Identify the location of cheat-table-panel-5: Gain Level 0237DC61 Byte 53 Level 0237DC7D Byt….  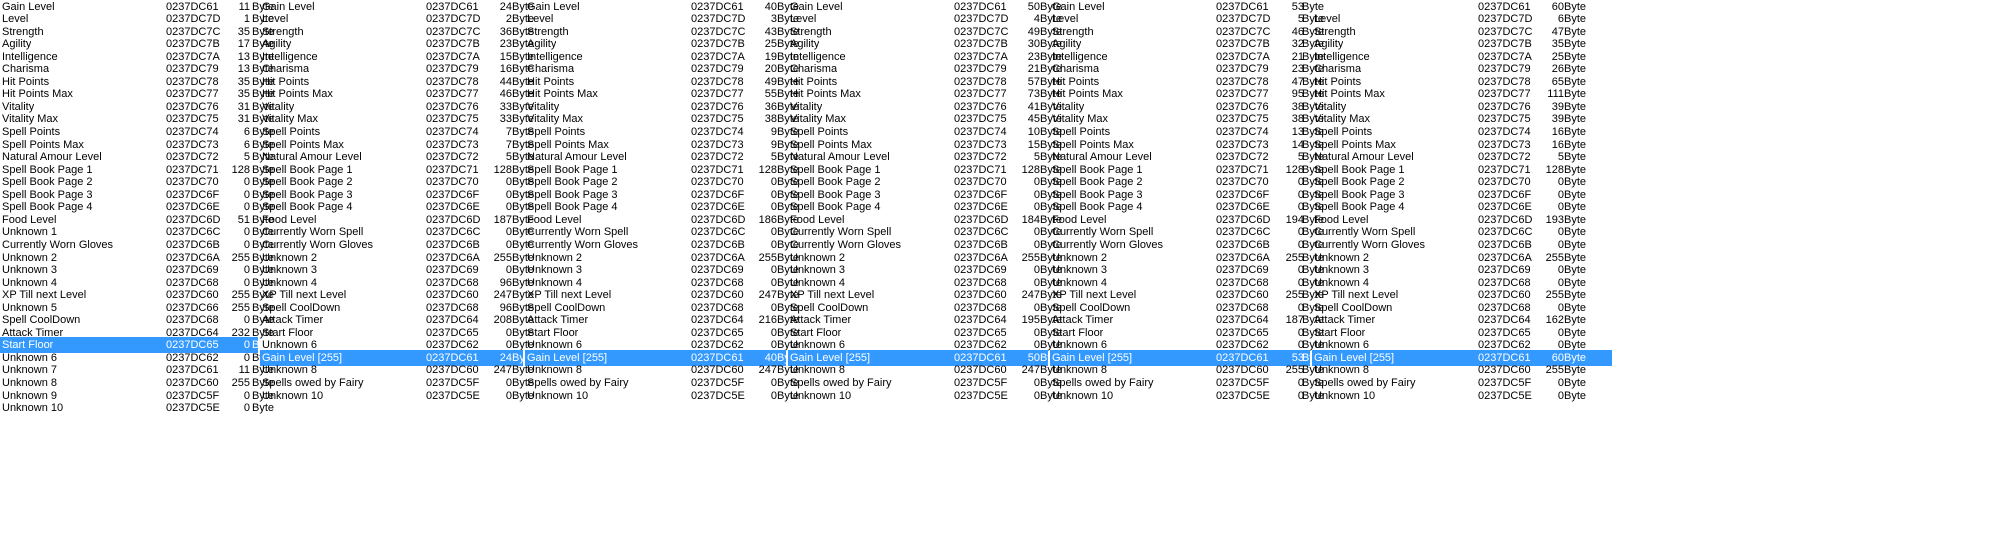
(1187, 266).